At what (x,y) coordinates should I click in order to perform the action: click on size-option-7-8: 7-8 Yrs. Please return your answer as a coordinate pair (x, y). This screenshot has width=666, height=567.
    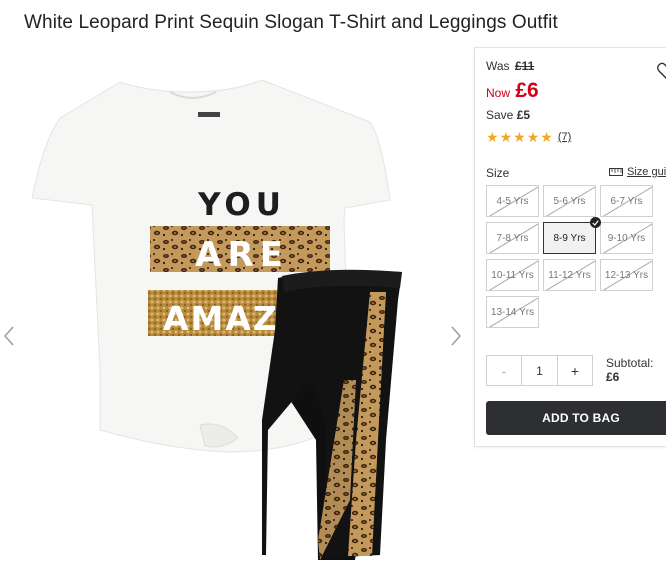
    Looking at the image, I should click on (512, 238).